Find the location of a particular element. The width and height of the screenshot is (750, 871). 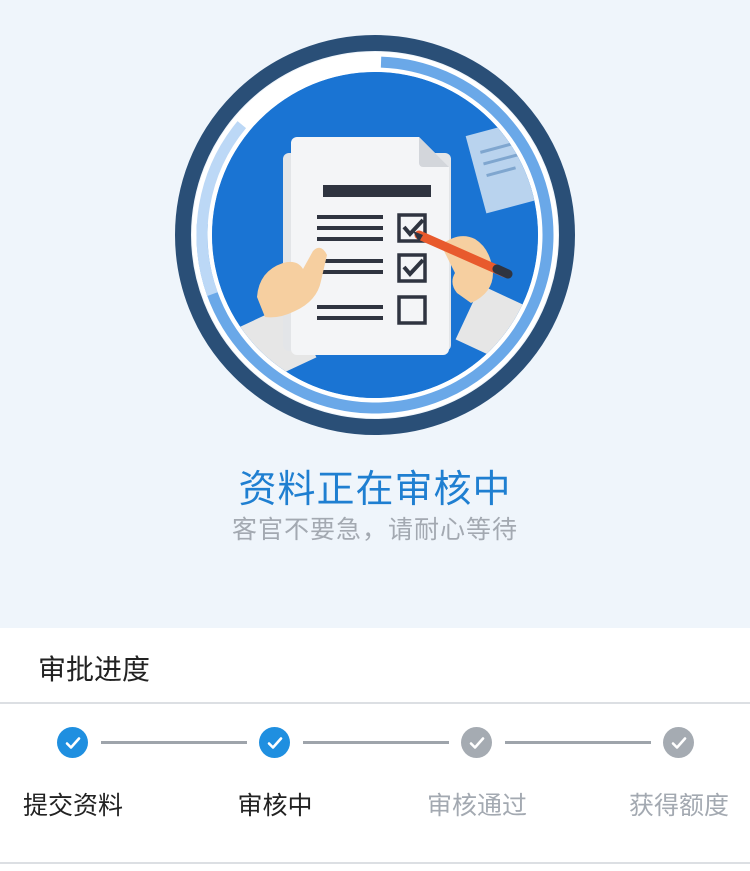

bottom-divider is located at coordinates (375, 863).